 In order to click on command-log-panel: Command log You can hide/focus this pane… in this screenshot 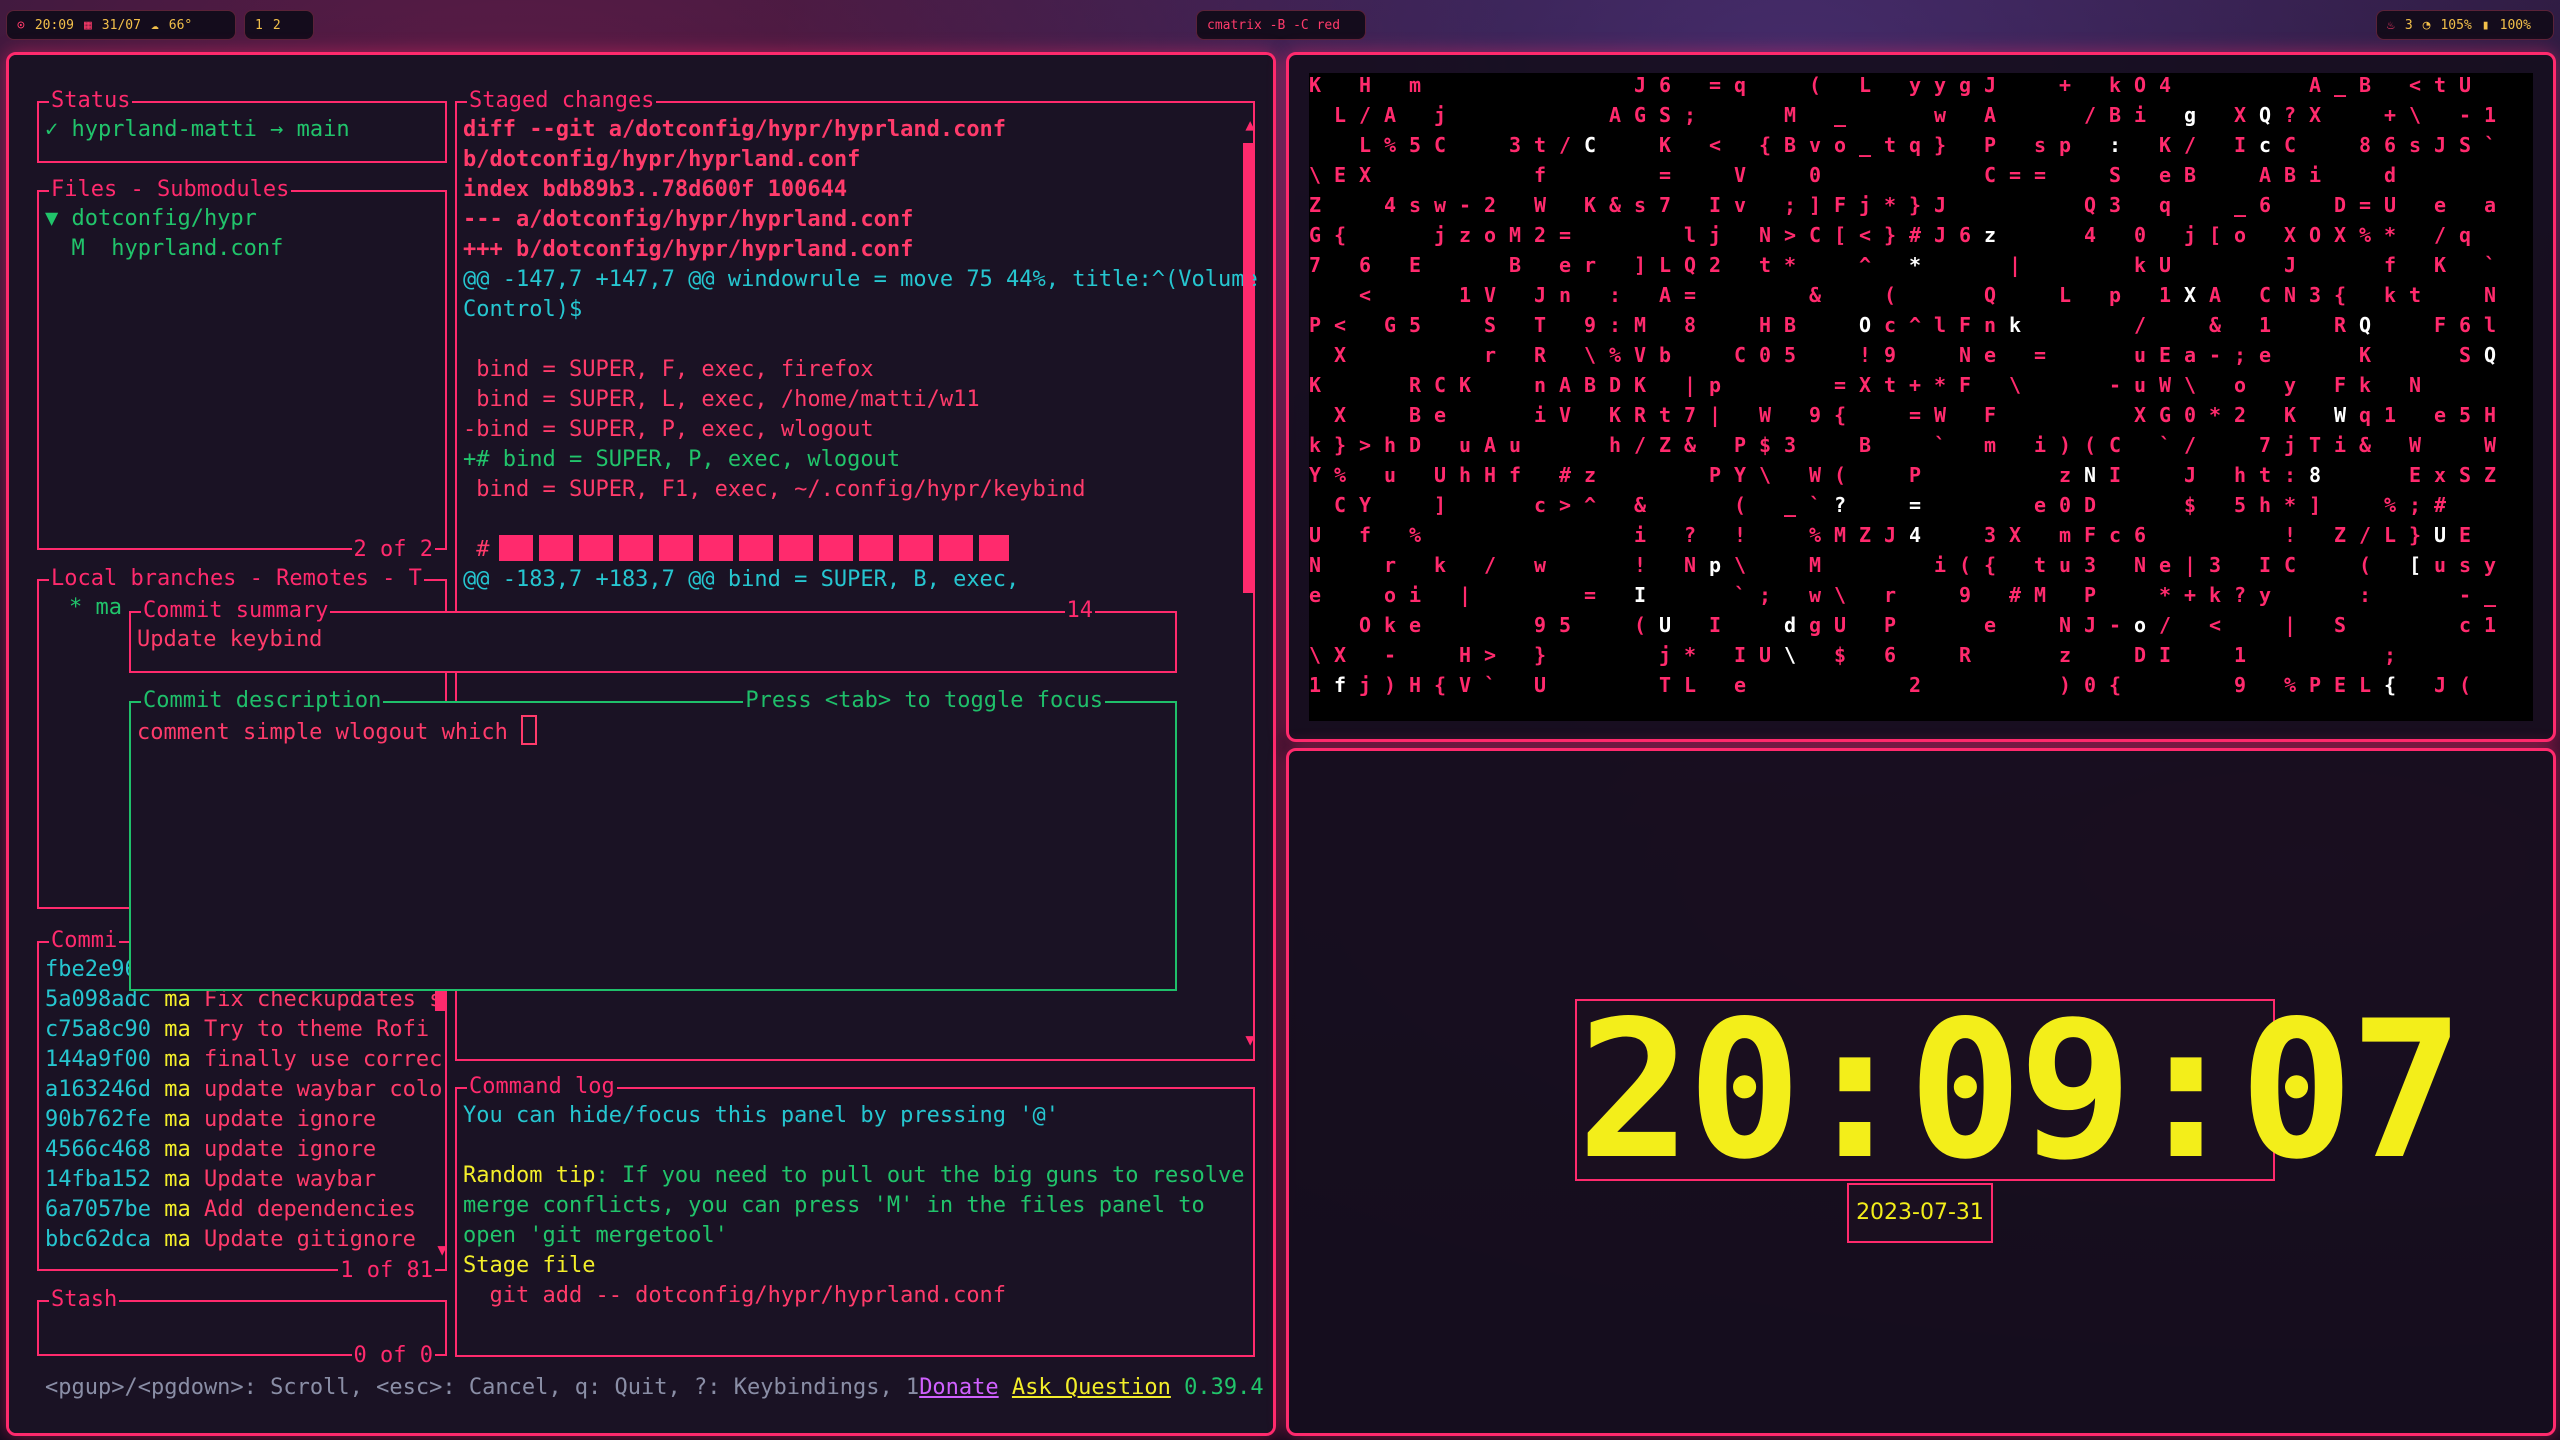, I will do `click(855, 1214)`.